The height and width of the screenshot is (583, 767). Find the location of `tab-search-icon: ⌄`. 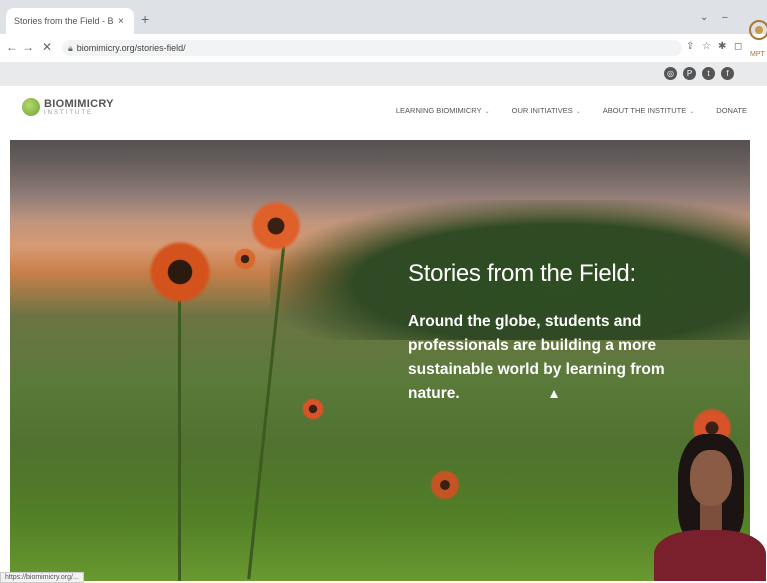

tab-search-icon: ⌄ is located at coordinates (704, 17).